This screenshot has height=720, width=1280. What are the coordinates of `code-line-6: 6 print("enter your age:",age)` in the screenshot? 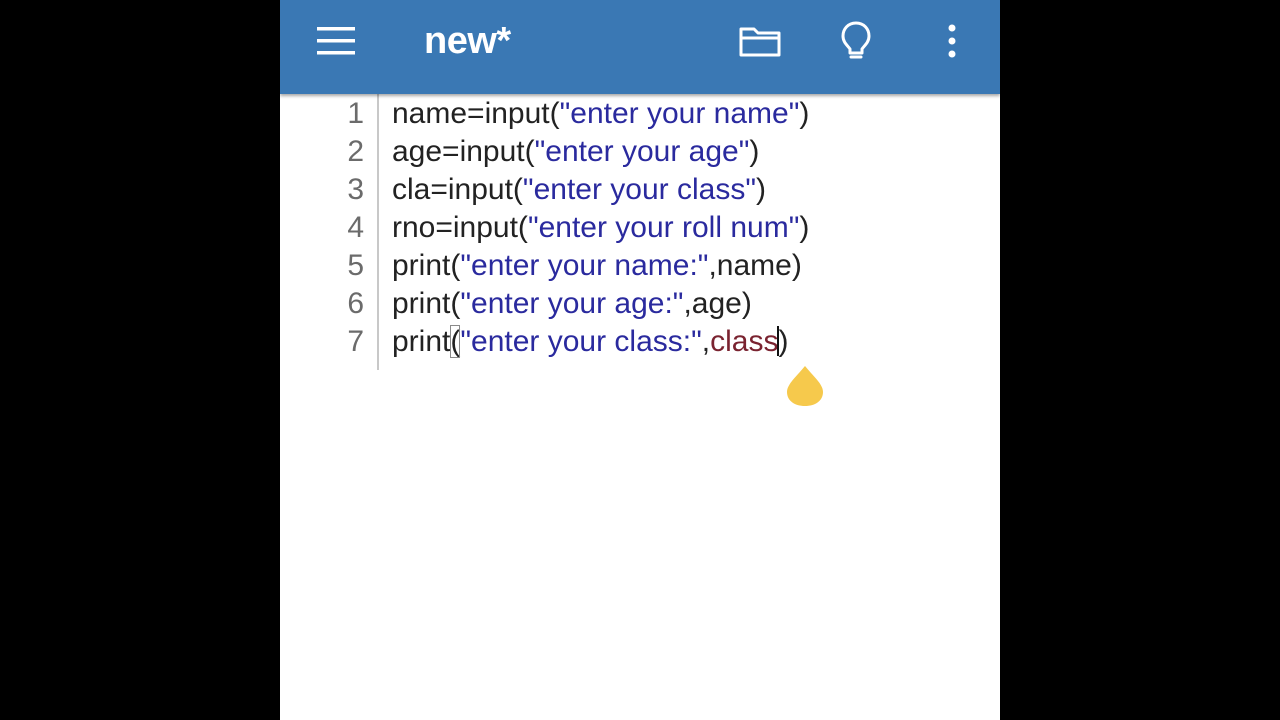 It's located at (640, 304).